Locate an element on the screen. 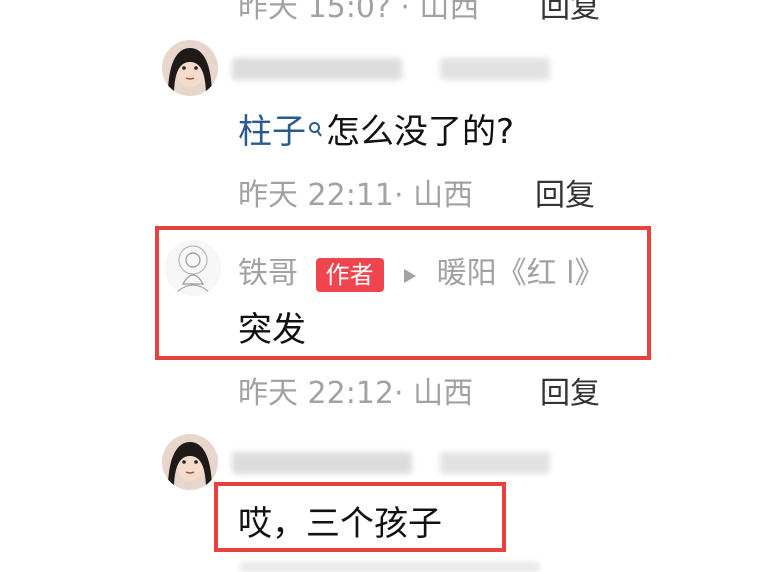  comment-text: 怎么没了的? is located at coordinates (420, 132).